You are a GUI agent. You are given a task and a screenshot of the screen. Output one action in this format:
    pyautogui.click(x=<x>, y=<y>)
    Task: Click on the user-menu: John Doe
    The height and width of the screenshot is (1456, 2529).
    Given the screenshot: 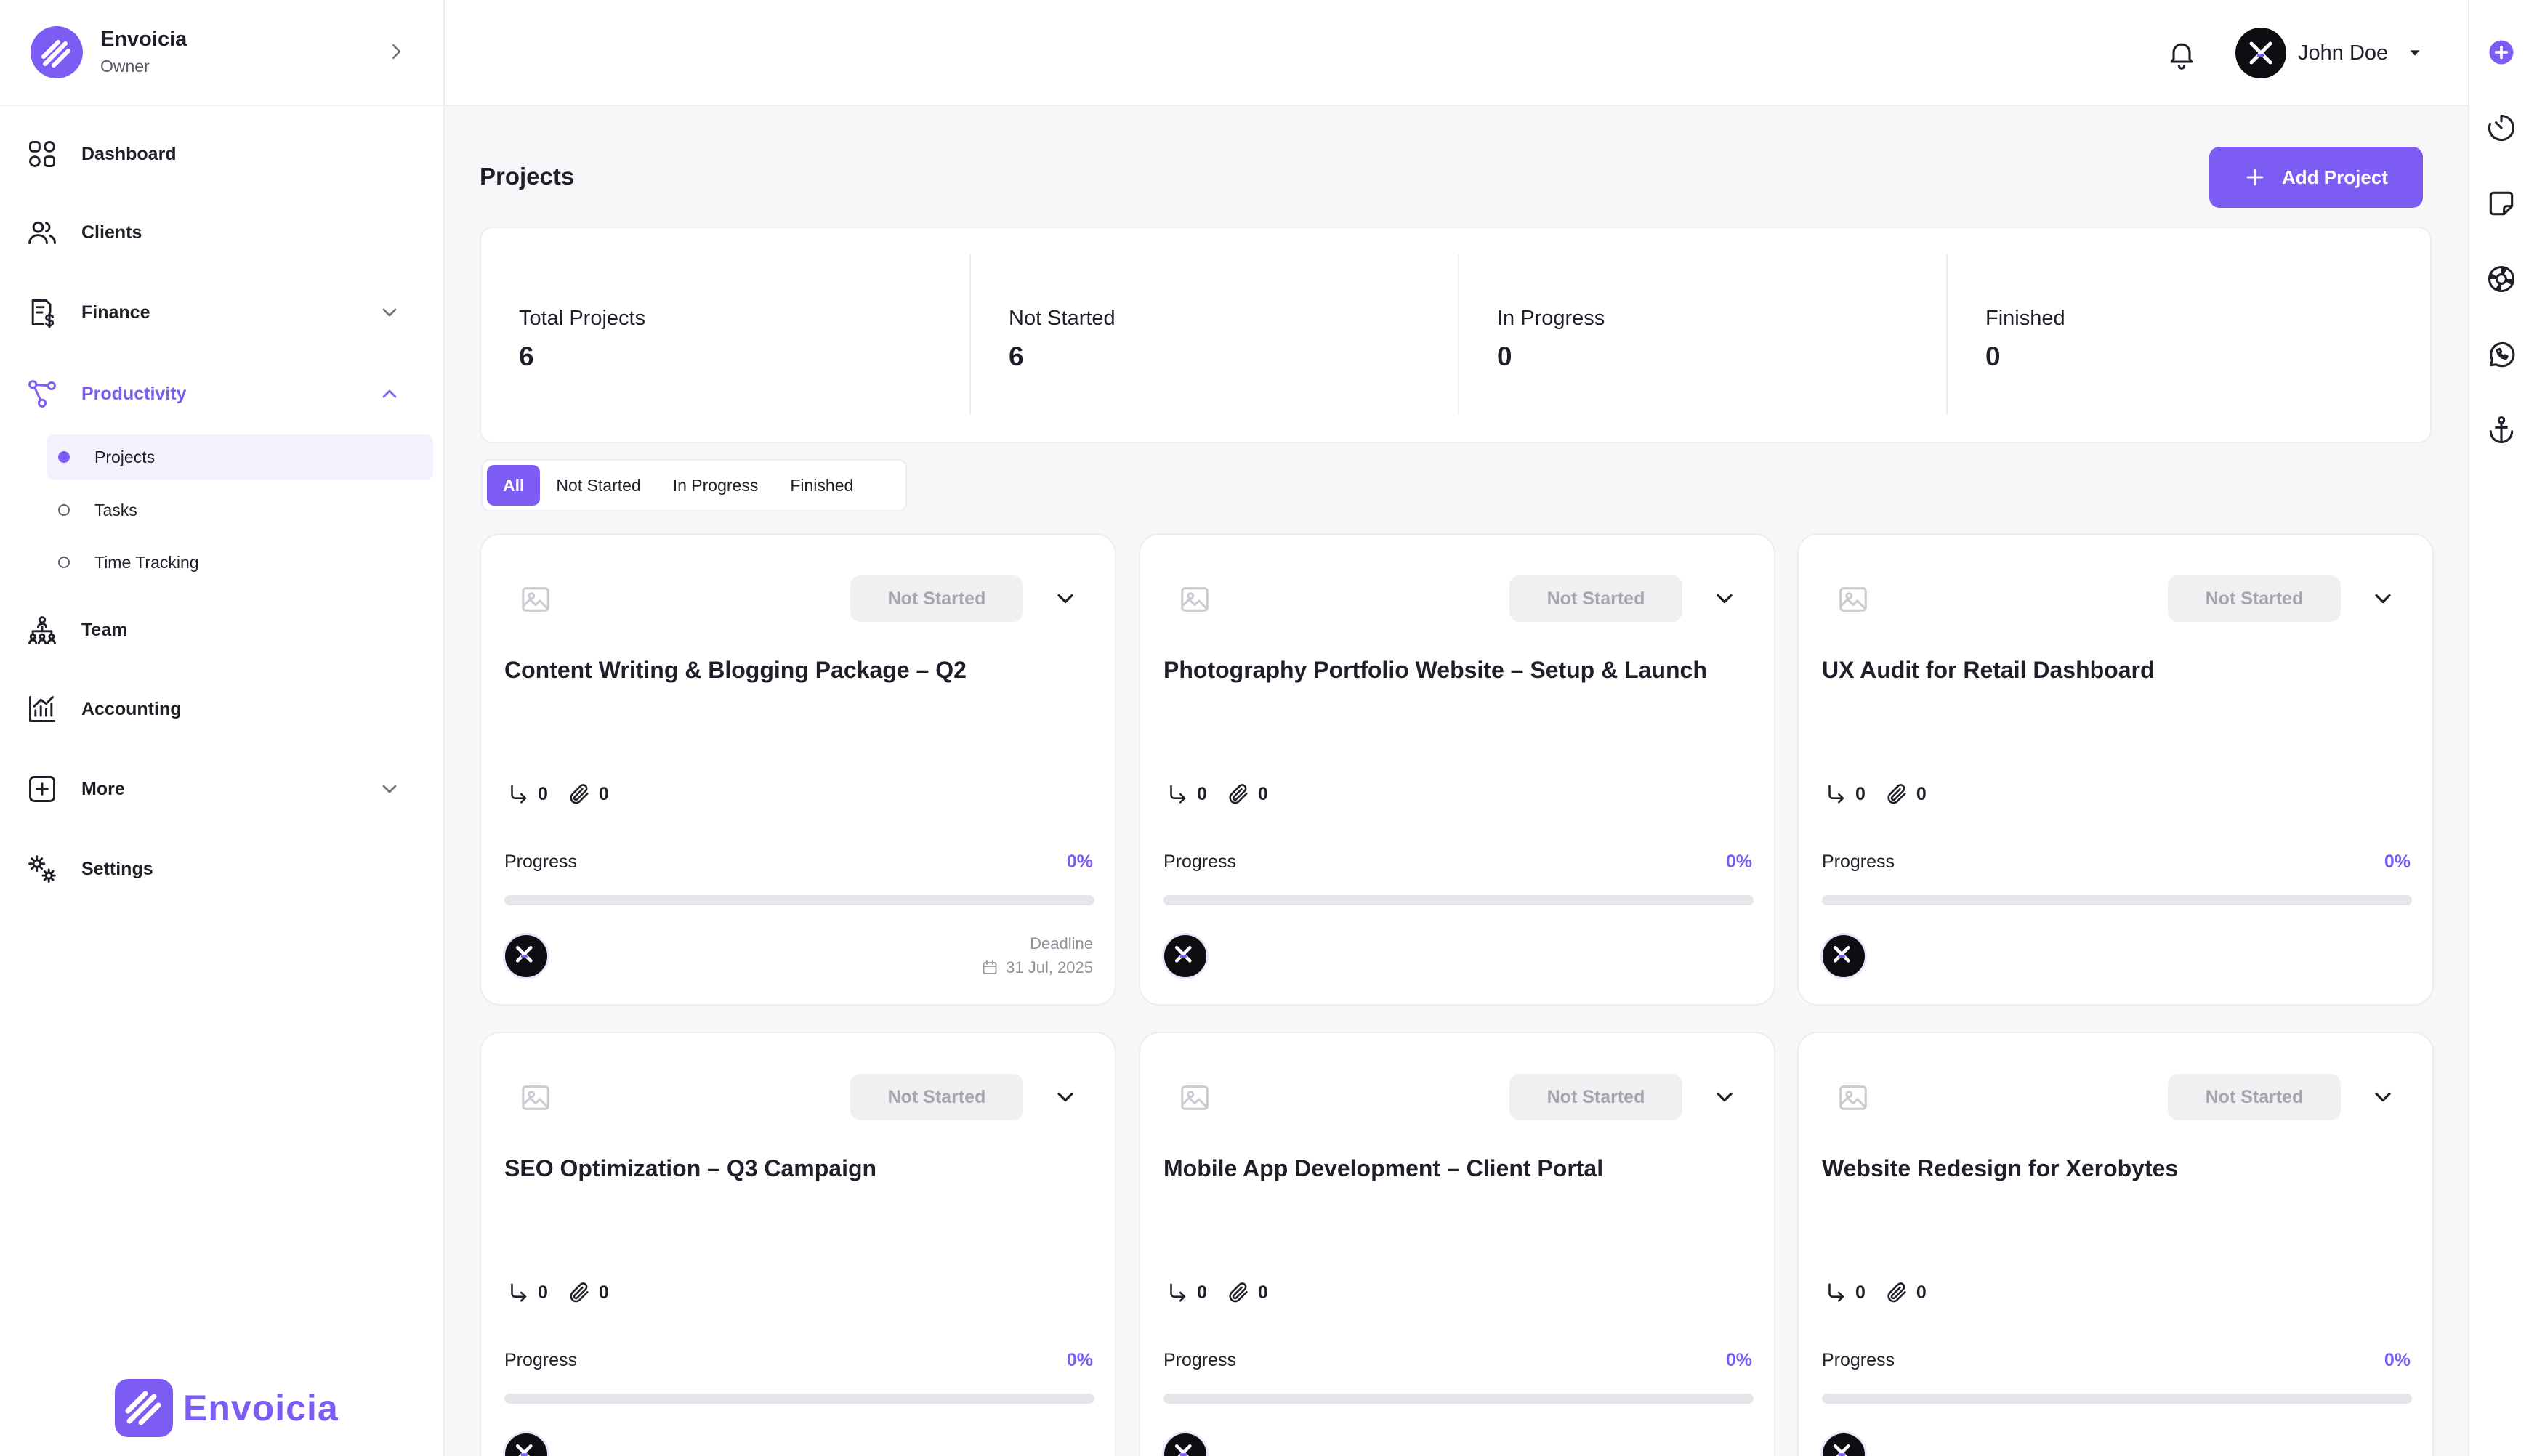 What is the action you would take?
    pyautogui.click(x=2329, y=53)
    